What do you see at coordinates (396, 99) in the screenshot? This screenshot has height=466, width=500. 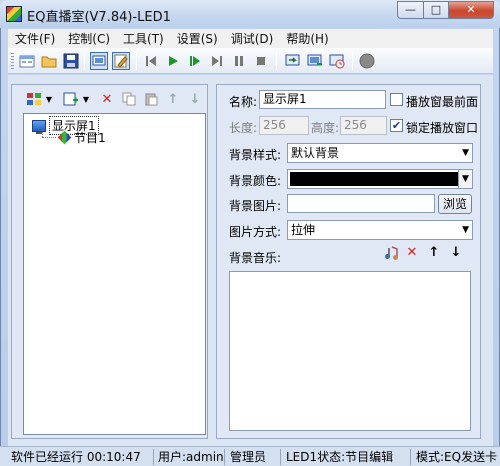 I see `topmost-checkbox` at bounding box center [396, 99].